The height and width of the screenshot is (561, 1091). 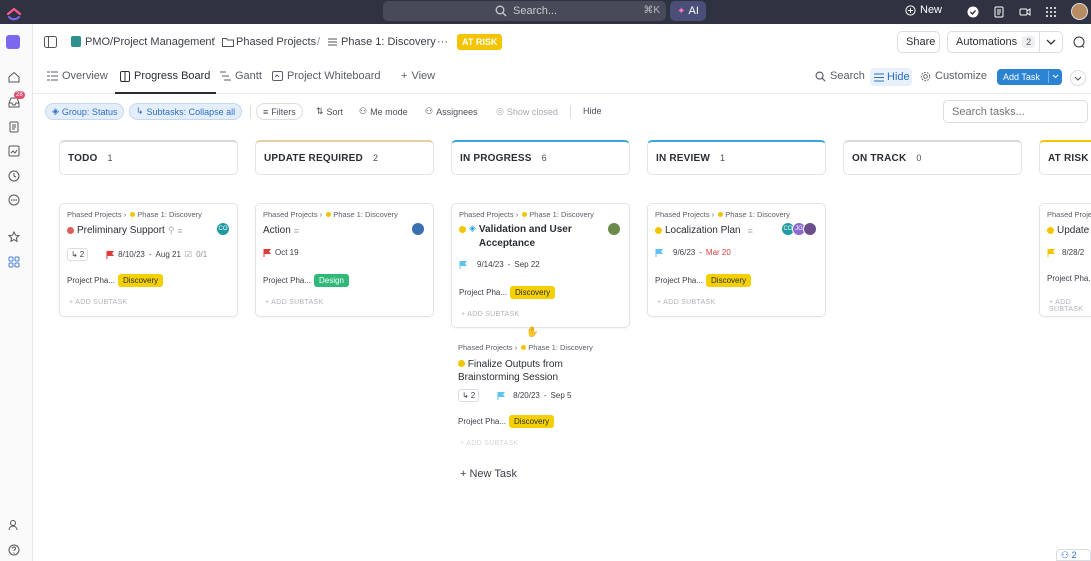 I want to click on view-hide-button: Hide, so click(x=891, y=77).